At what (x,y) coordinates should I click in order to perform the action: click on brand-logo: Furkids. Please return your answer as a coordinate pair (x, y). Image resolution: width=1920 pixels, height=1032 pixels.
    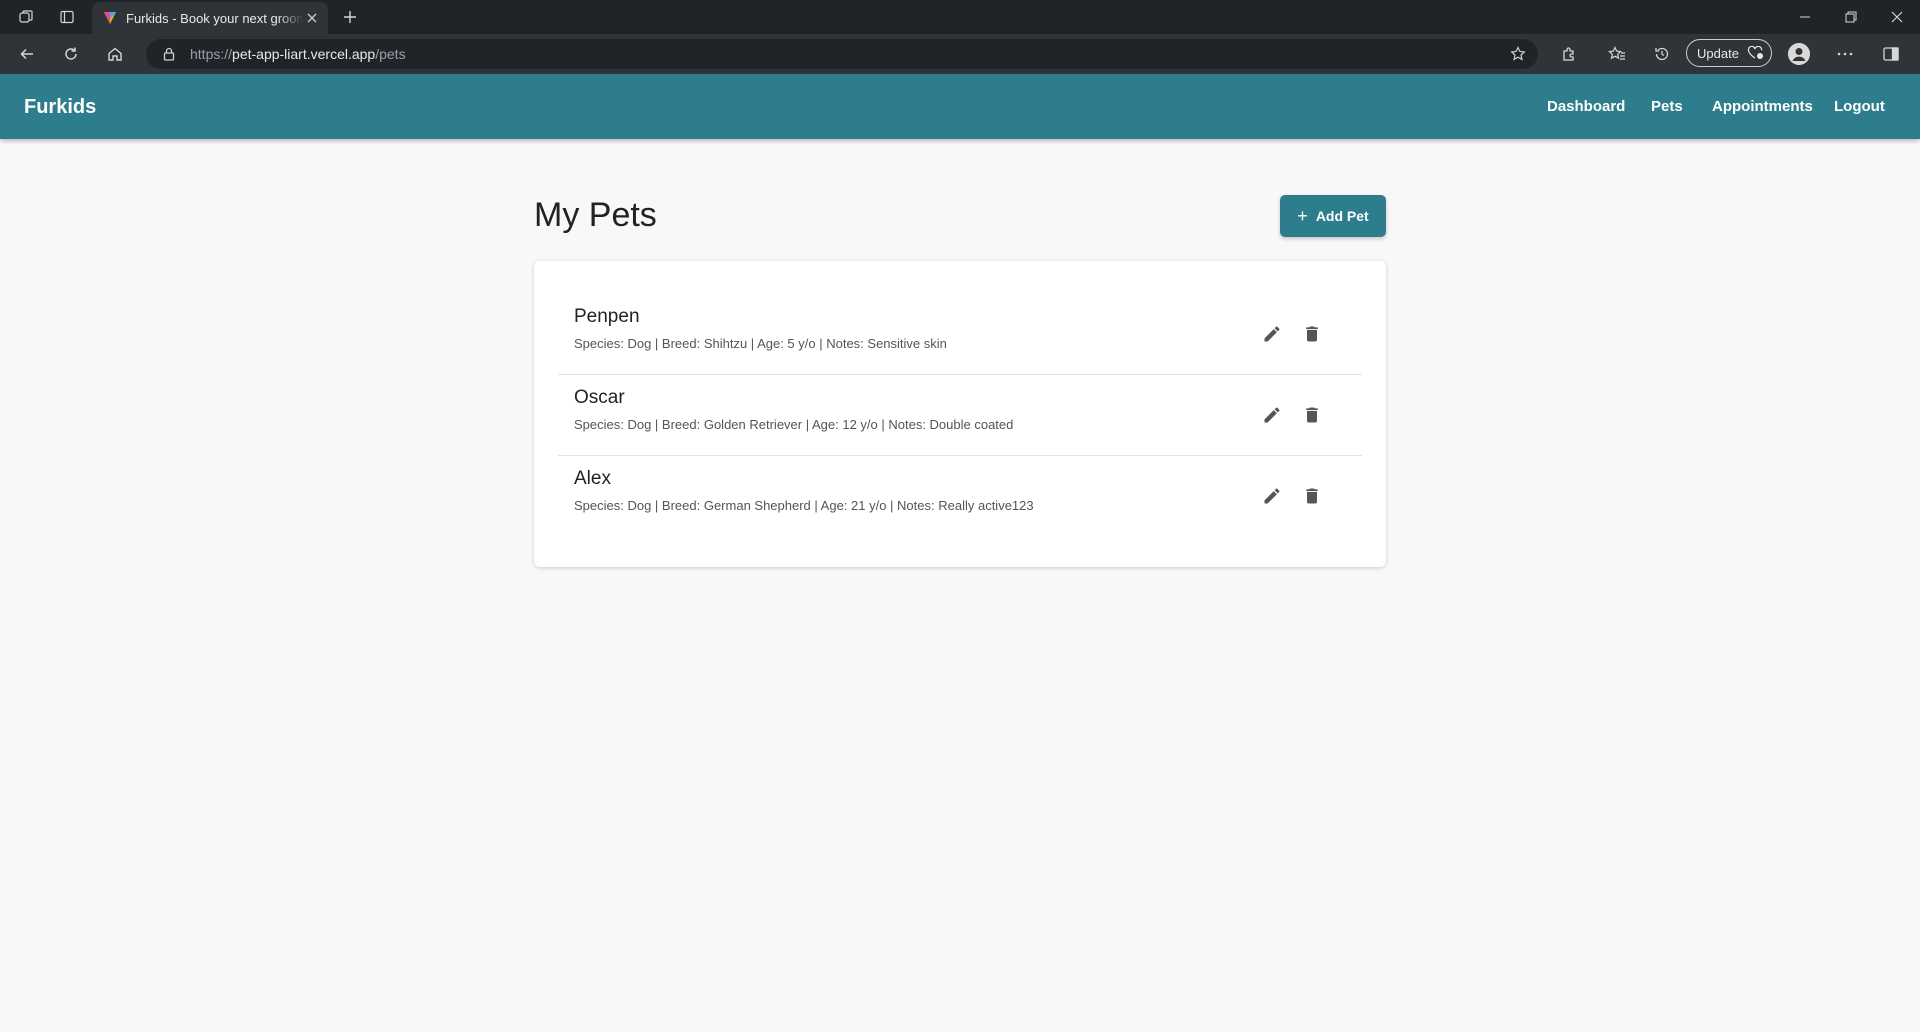
    Looking at the image, I should click on (60, 107).